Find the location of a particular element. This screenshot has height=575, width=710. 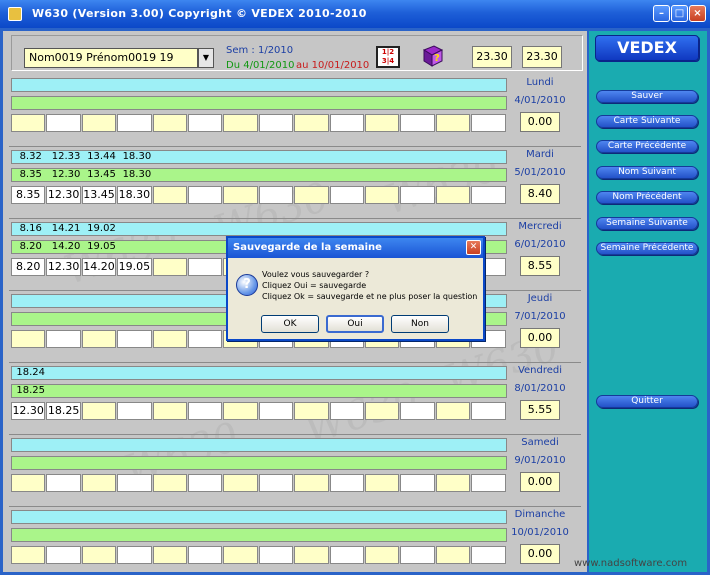

maximize-button: □ is located at coordinates (679, 13).